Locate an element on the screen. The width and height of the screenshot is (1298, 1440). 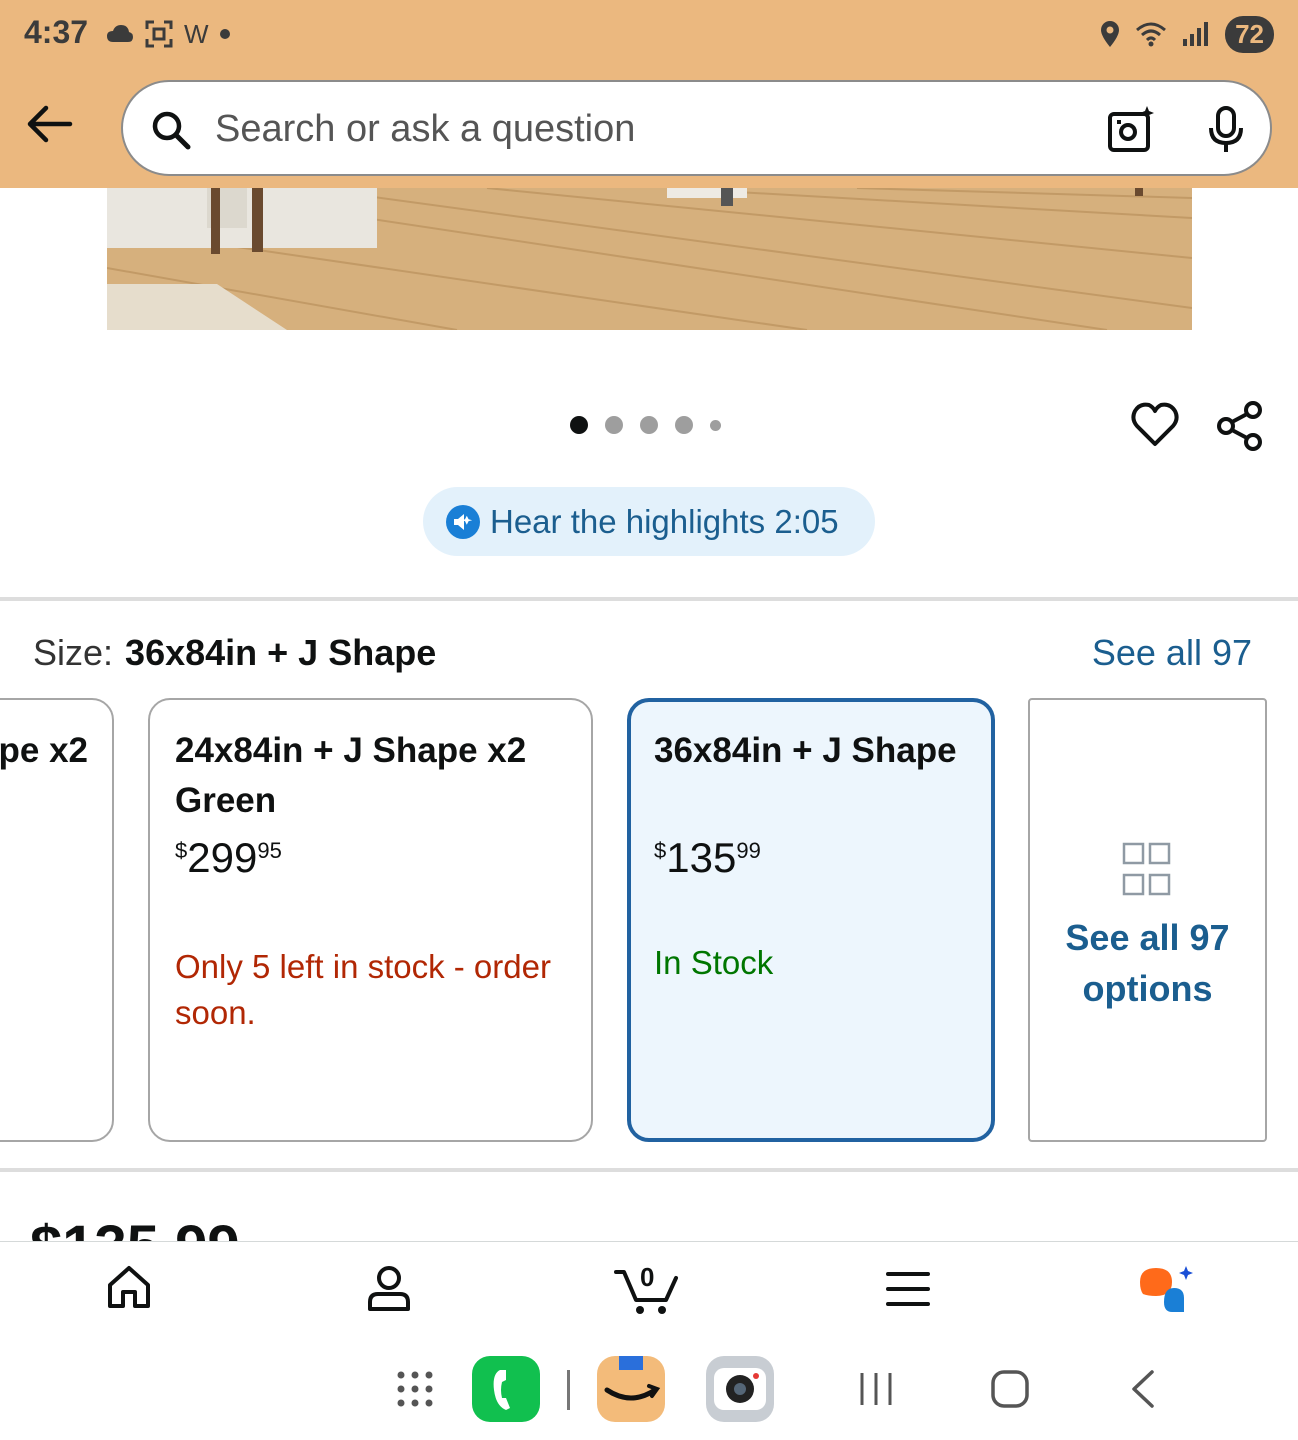
recents-button is located at coordinates (876, 1389).